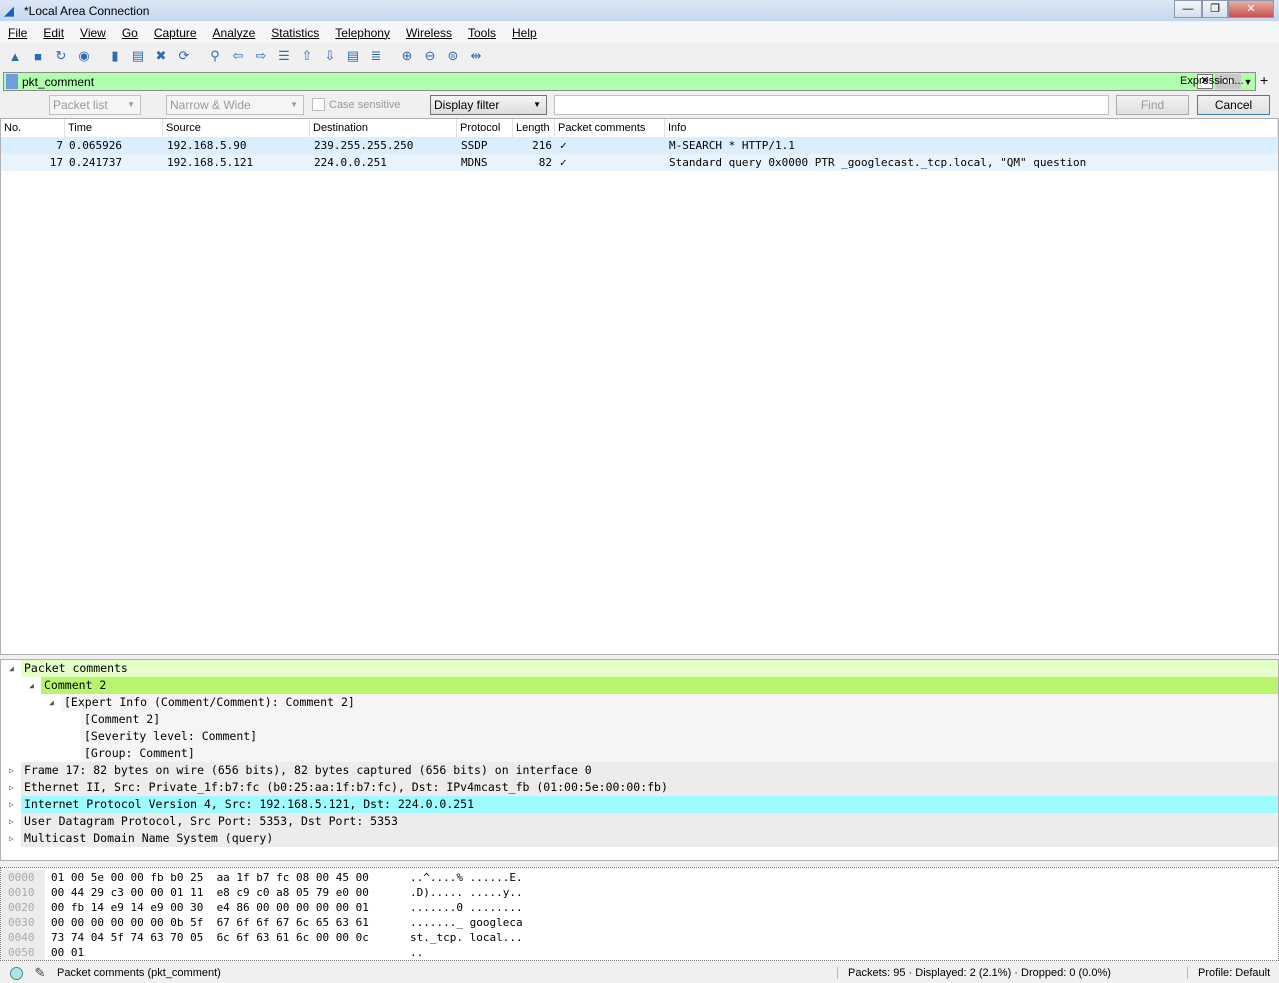  What do you see at coordinates (215, 56) in the screenshot?
I see `find-packet-icon: ⚲` at bounding box center [215, 56].